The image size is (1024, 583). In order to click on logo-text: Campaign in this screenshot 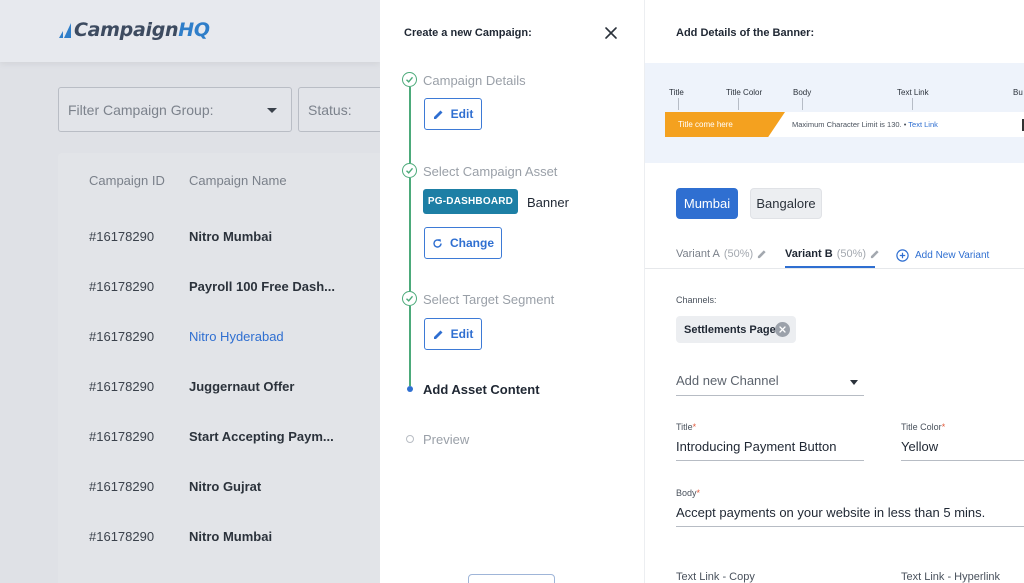, I will do `click(126, 30)`.